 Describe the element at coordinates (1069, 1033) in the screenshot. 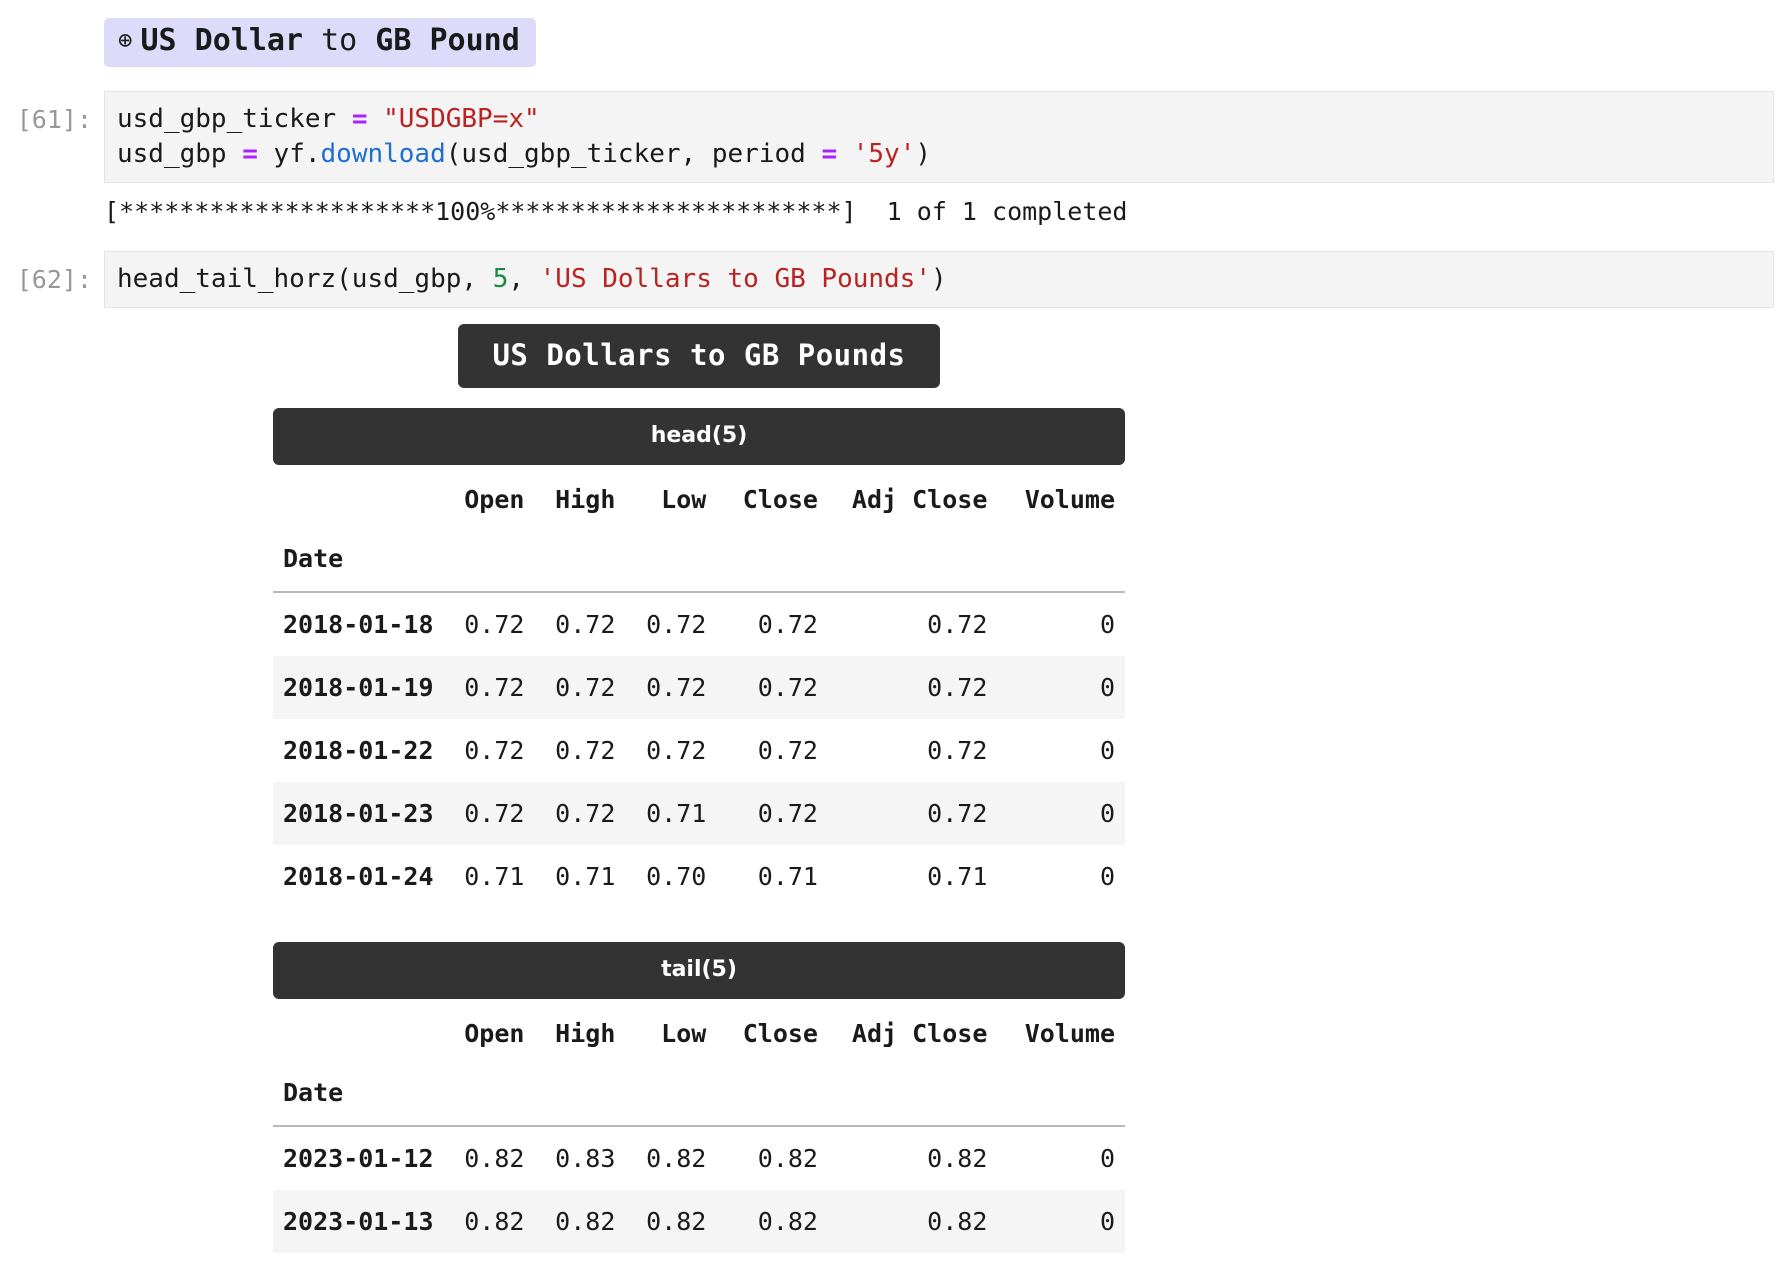

I see `column-header-volume: Volume` at that location.